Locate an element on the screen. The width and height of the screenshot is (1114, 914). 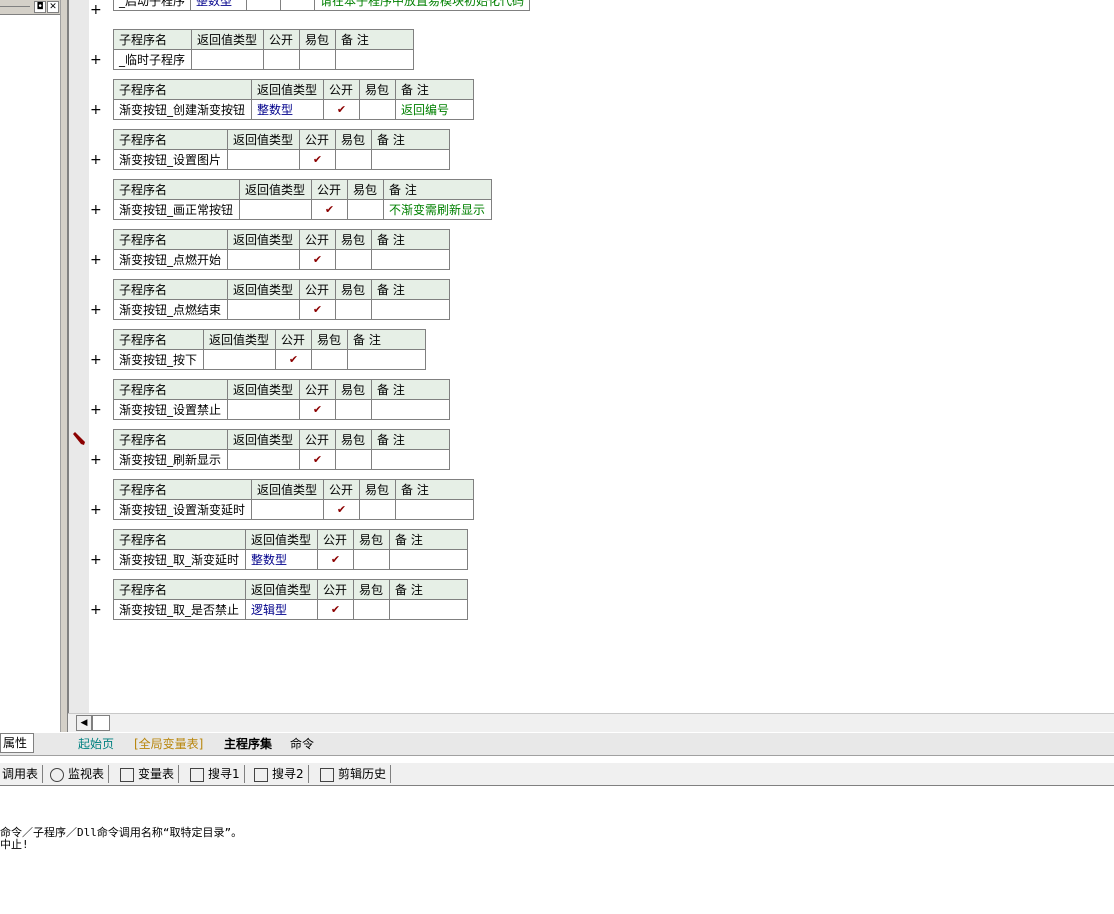
close-icon: ✕ is located at coordinates (53, 7).